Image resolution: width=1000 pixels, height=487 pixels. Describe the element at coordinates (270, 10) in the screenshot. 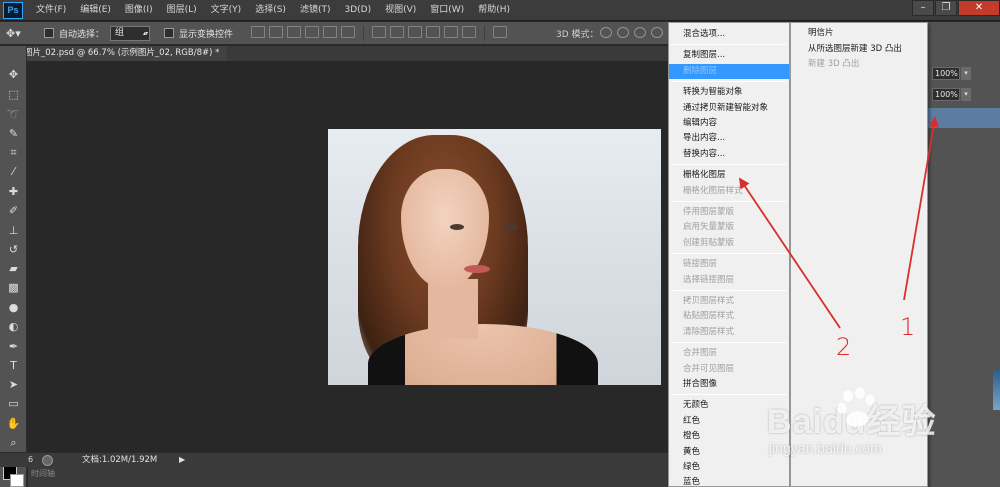

I see `menu-select: 选择(S)` at that location.